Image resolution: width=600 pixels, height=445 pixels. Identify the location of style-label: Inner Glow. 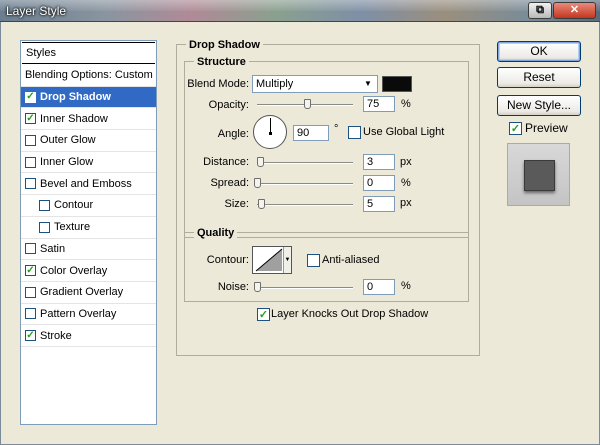
(67, 162).